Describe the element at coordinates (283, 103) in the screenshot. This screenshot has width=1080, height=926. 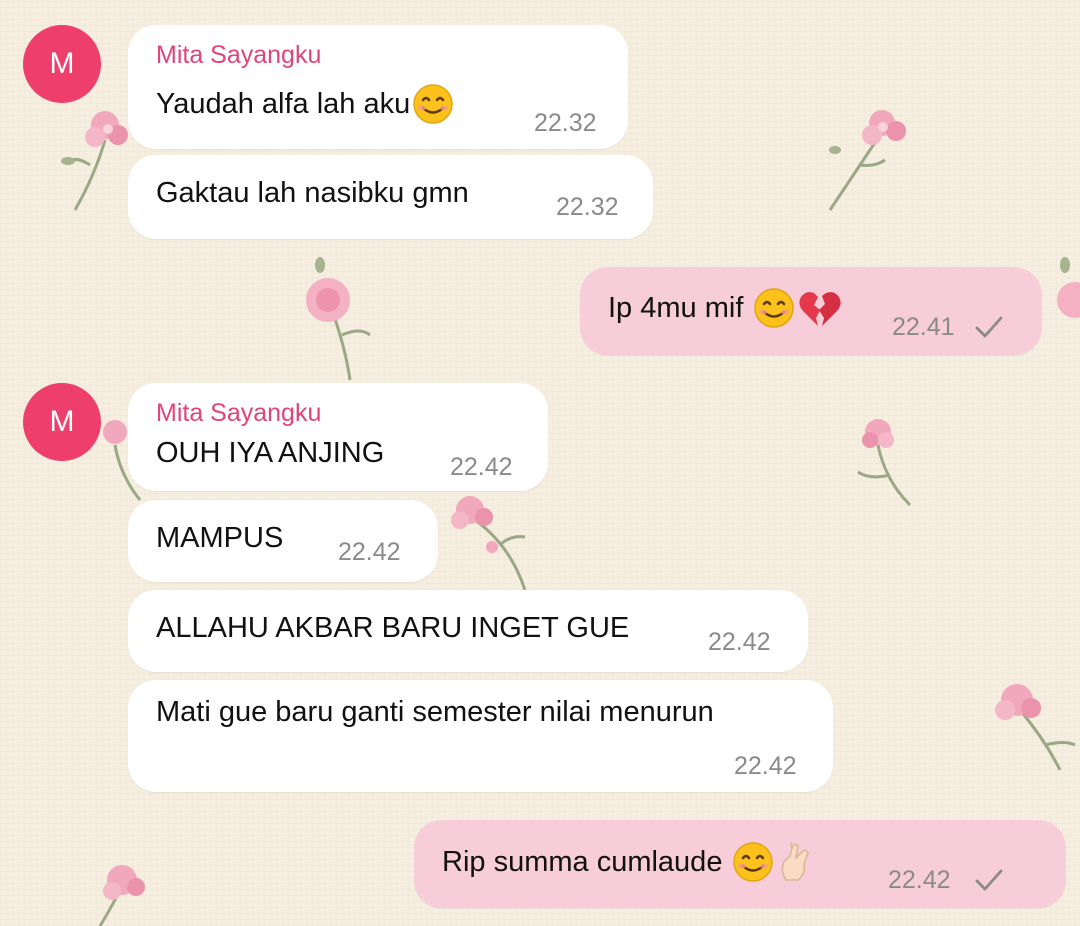
I see `message-text: Yaudah alfa lah aku` at that location.